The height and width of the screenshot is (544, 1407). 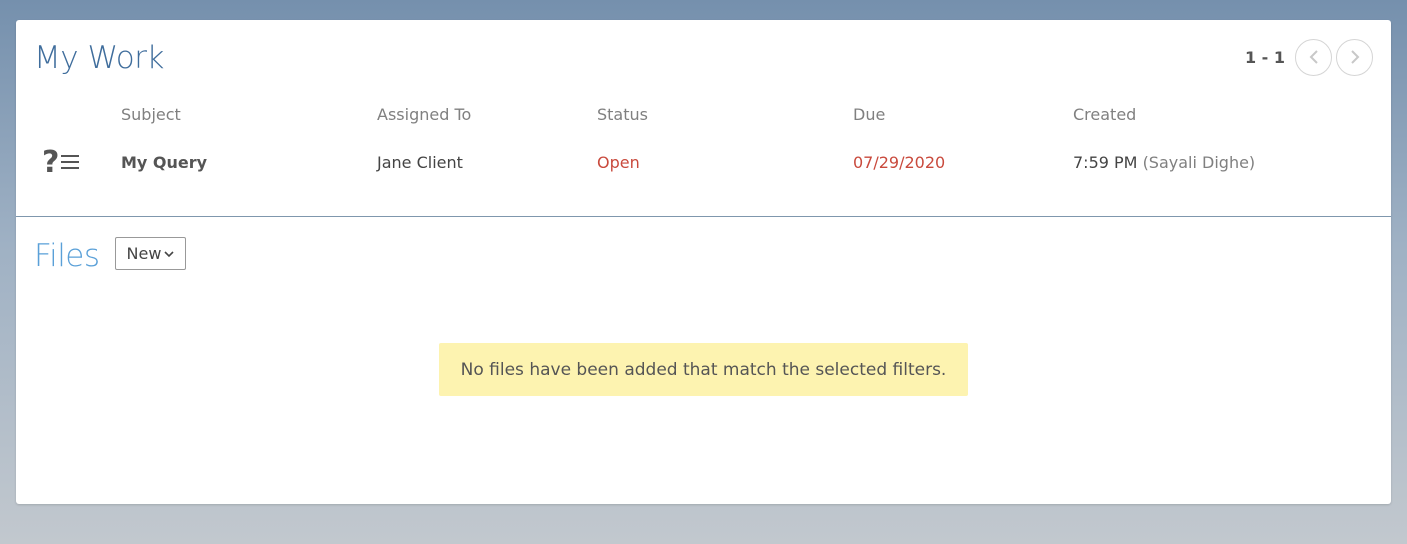 I want to click on created-by: (Sayali Dighe), so click(x=1199, y=162).